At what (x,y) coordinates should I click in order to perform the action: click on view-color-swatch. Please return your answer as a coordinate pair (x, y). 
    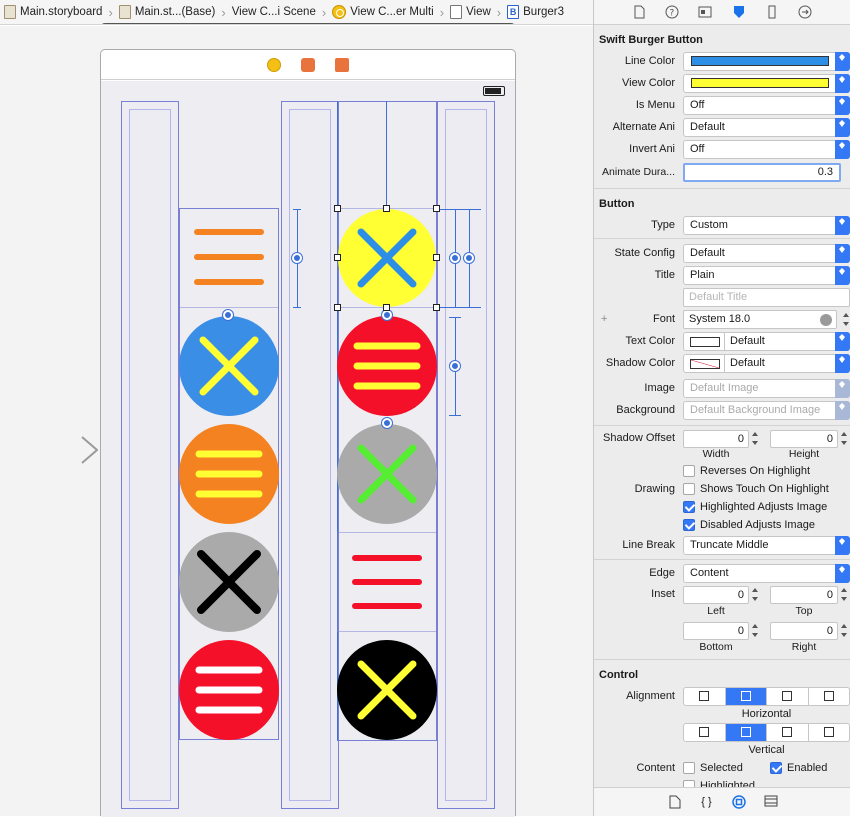
    Looking at the image, I should click on (760, 82).